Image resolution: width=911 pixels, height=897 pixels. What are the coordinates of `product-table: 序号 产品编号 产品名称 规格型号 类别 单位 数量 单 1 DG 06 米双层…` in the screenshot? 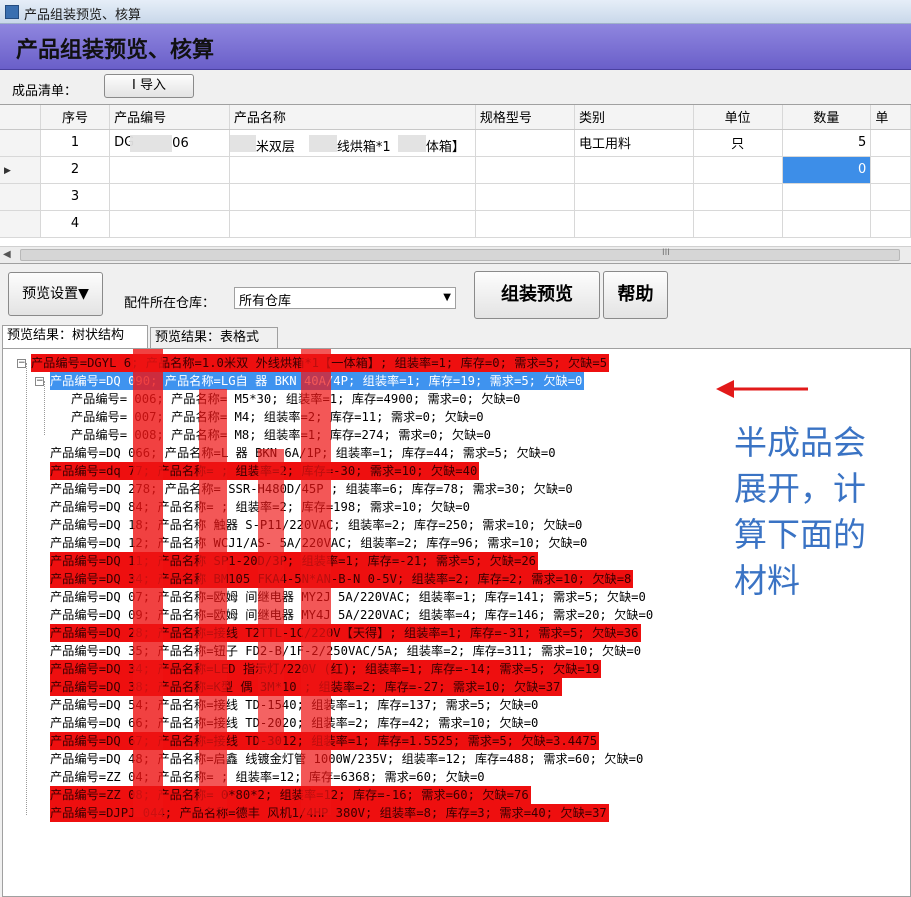 It's located at (455, 171).